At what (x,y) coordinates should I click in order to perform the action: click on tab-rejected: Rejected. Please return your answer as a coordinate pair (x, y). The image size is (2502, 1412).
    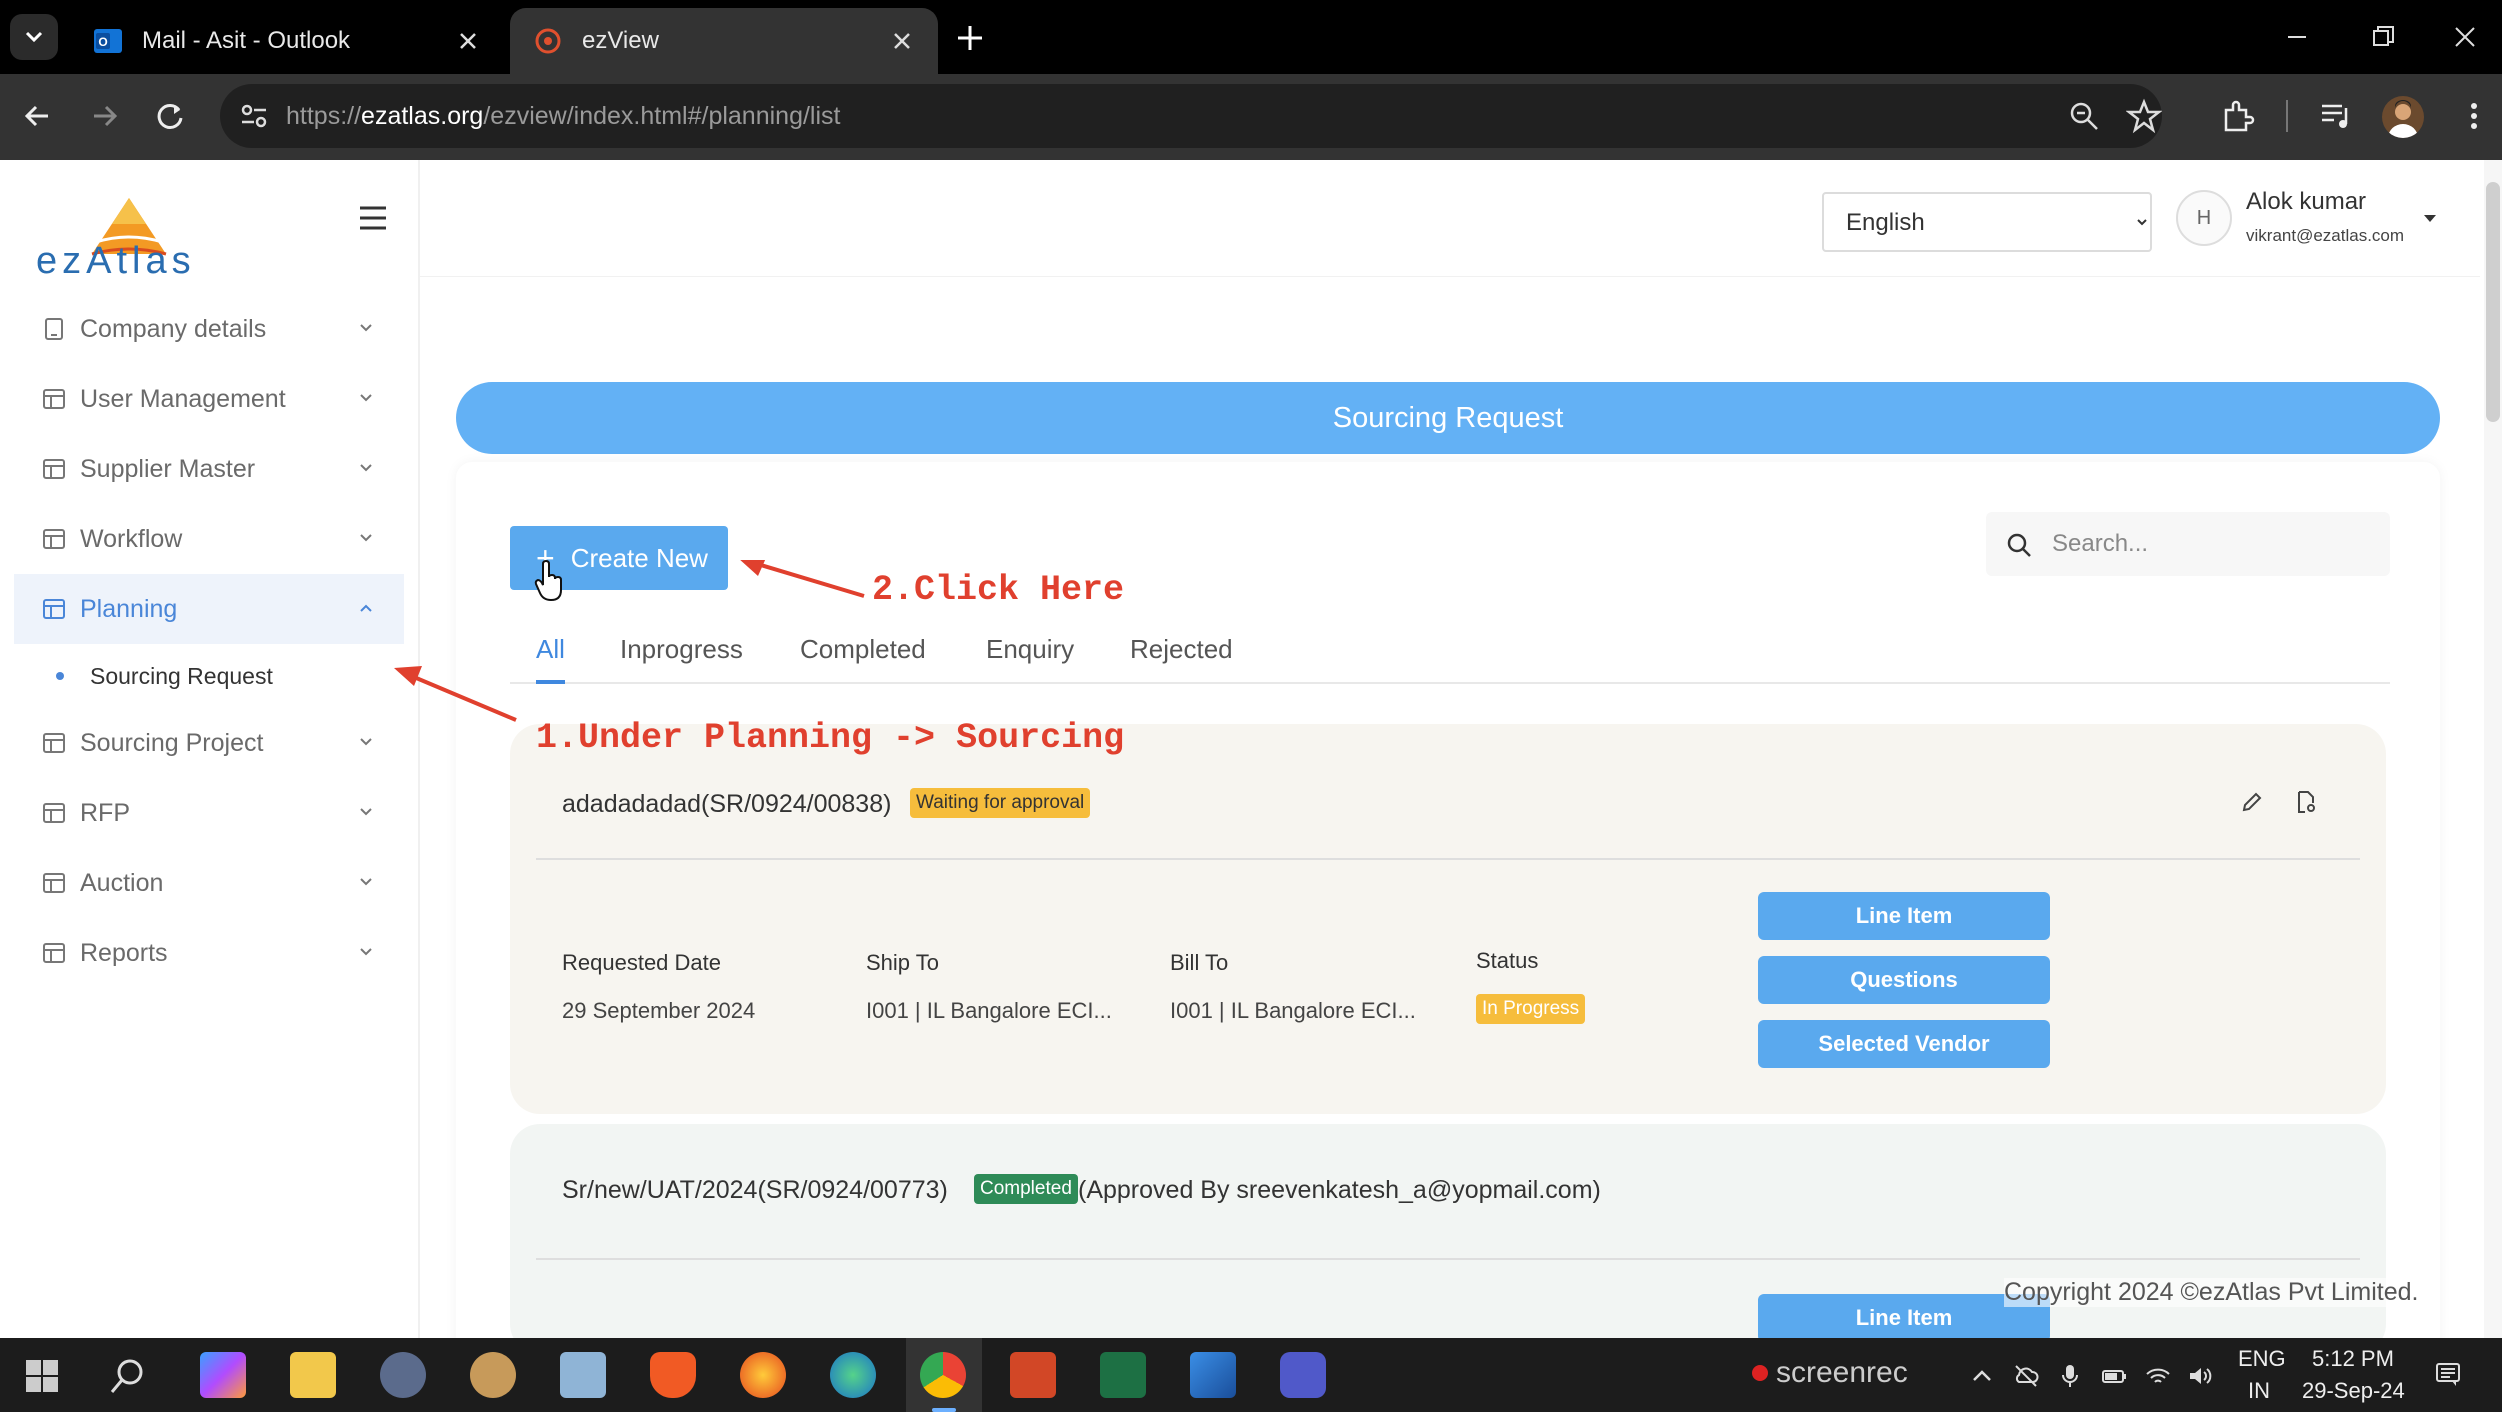
    Looking at the image, I should click on (1181, 659).